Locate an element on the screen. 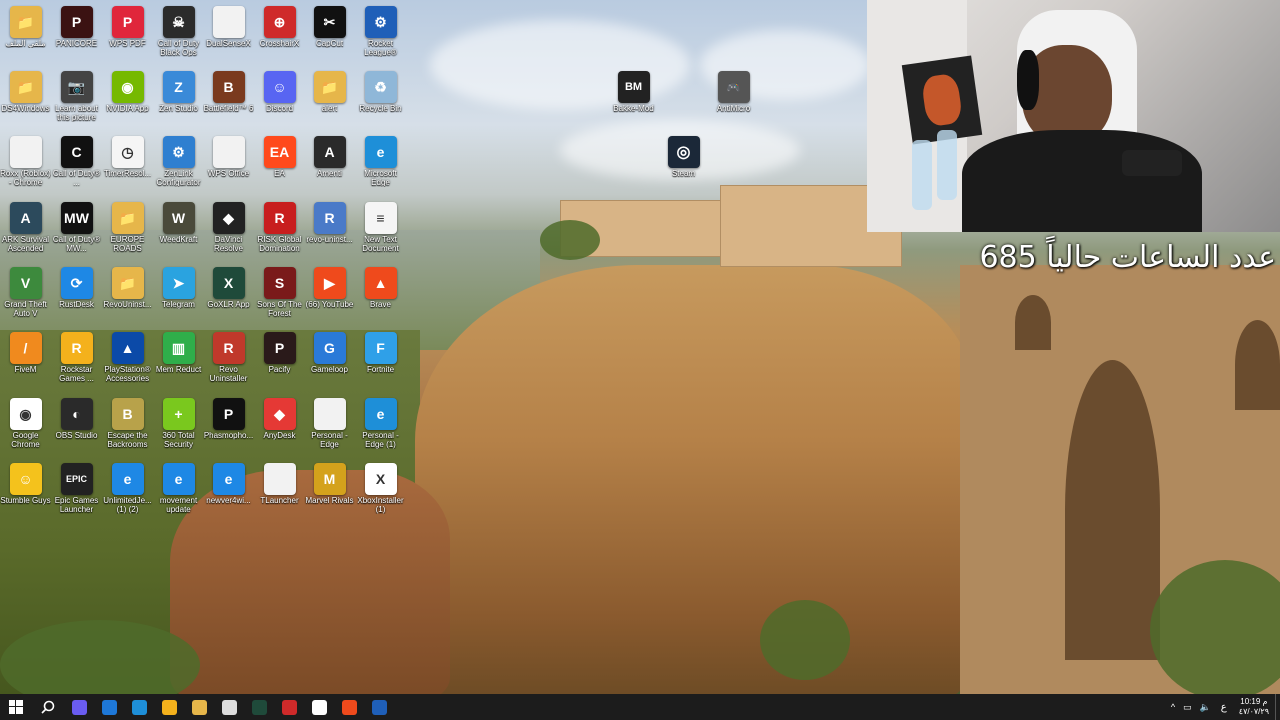  desktop-icon: WPS Office is located at coordinates (228, 166).